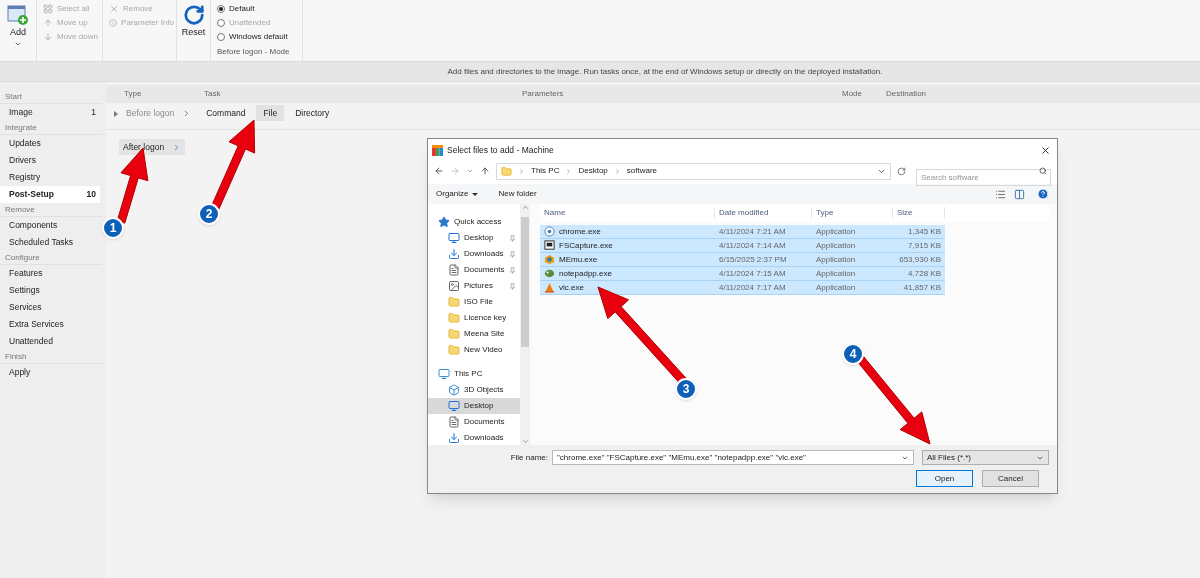  Describe the element at coordinates (642, 171) in the screenshot. I see `path-segment: software` at that location.